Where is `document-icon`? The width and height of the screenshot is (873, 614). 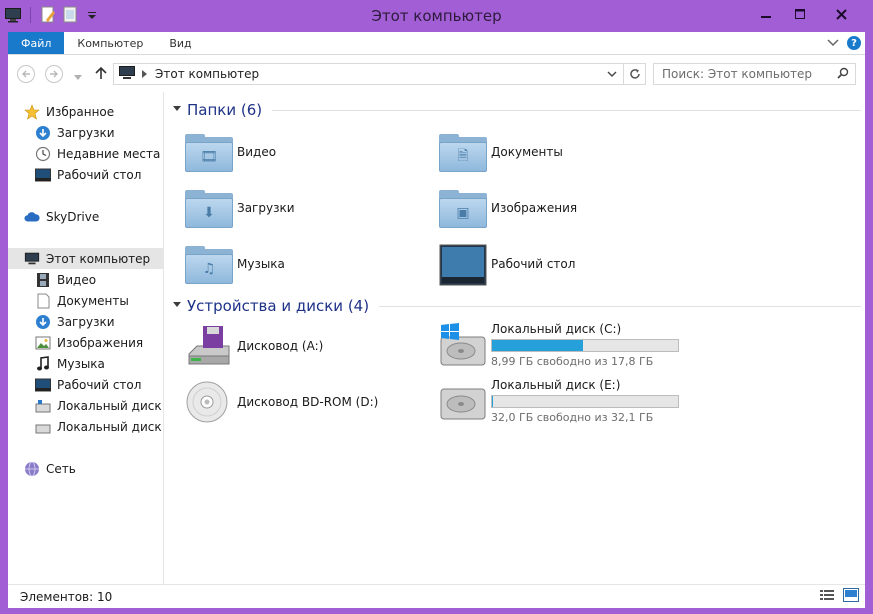
document-icon is located at coordinates (43, 301).